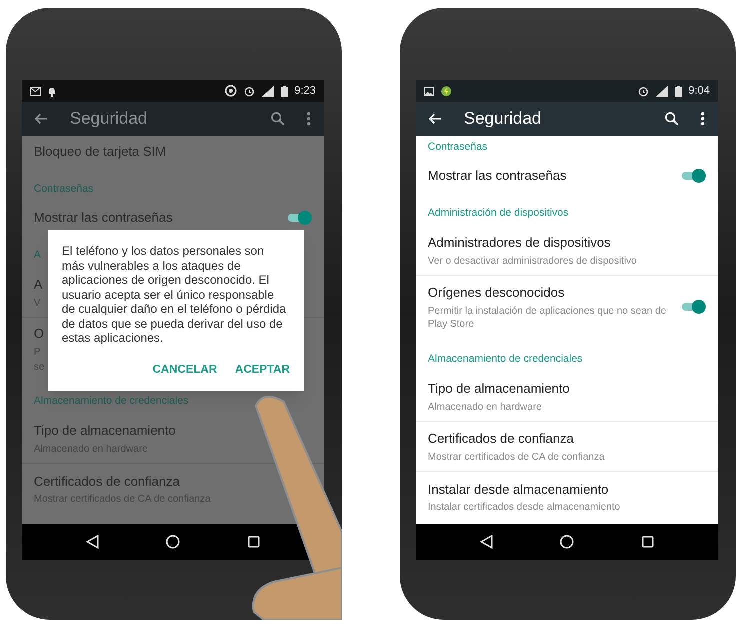 This screenshot has width=742, height=630. Describe the element at coordinates (38, 256) in the screenshot. I see `section-header: A` at that location.